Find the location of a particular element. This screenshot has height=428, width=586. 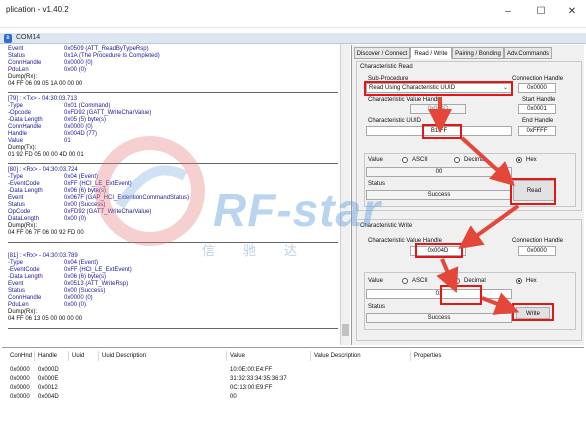

column-header-handle: Handle is located at coordinates (47, 356).